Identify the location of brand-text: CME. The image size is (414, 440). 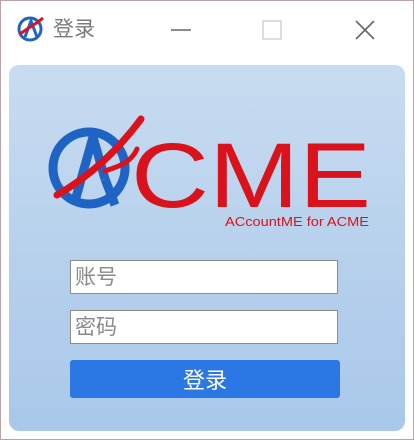
(251, 176).